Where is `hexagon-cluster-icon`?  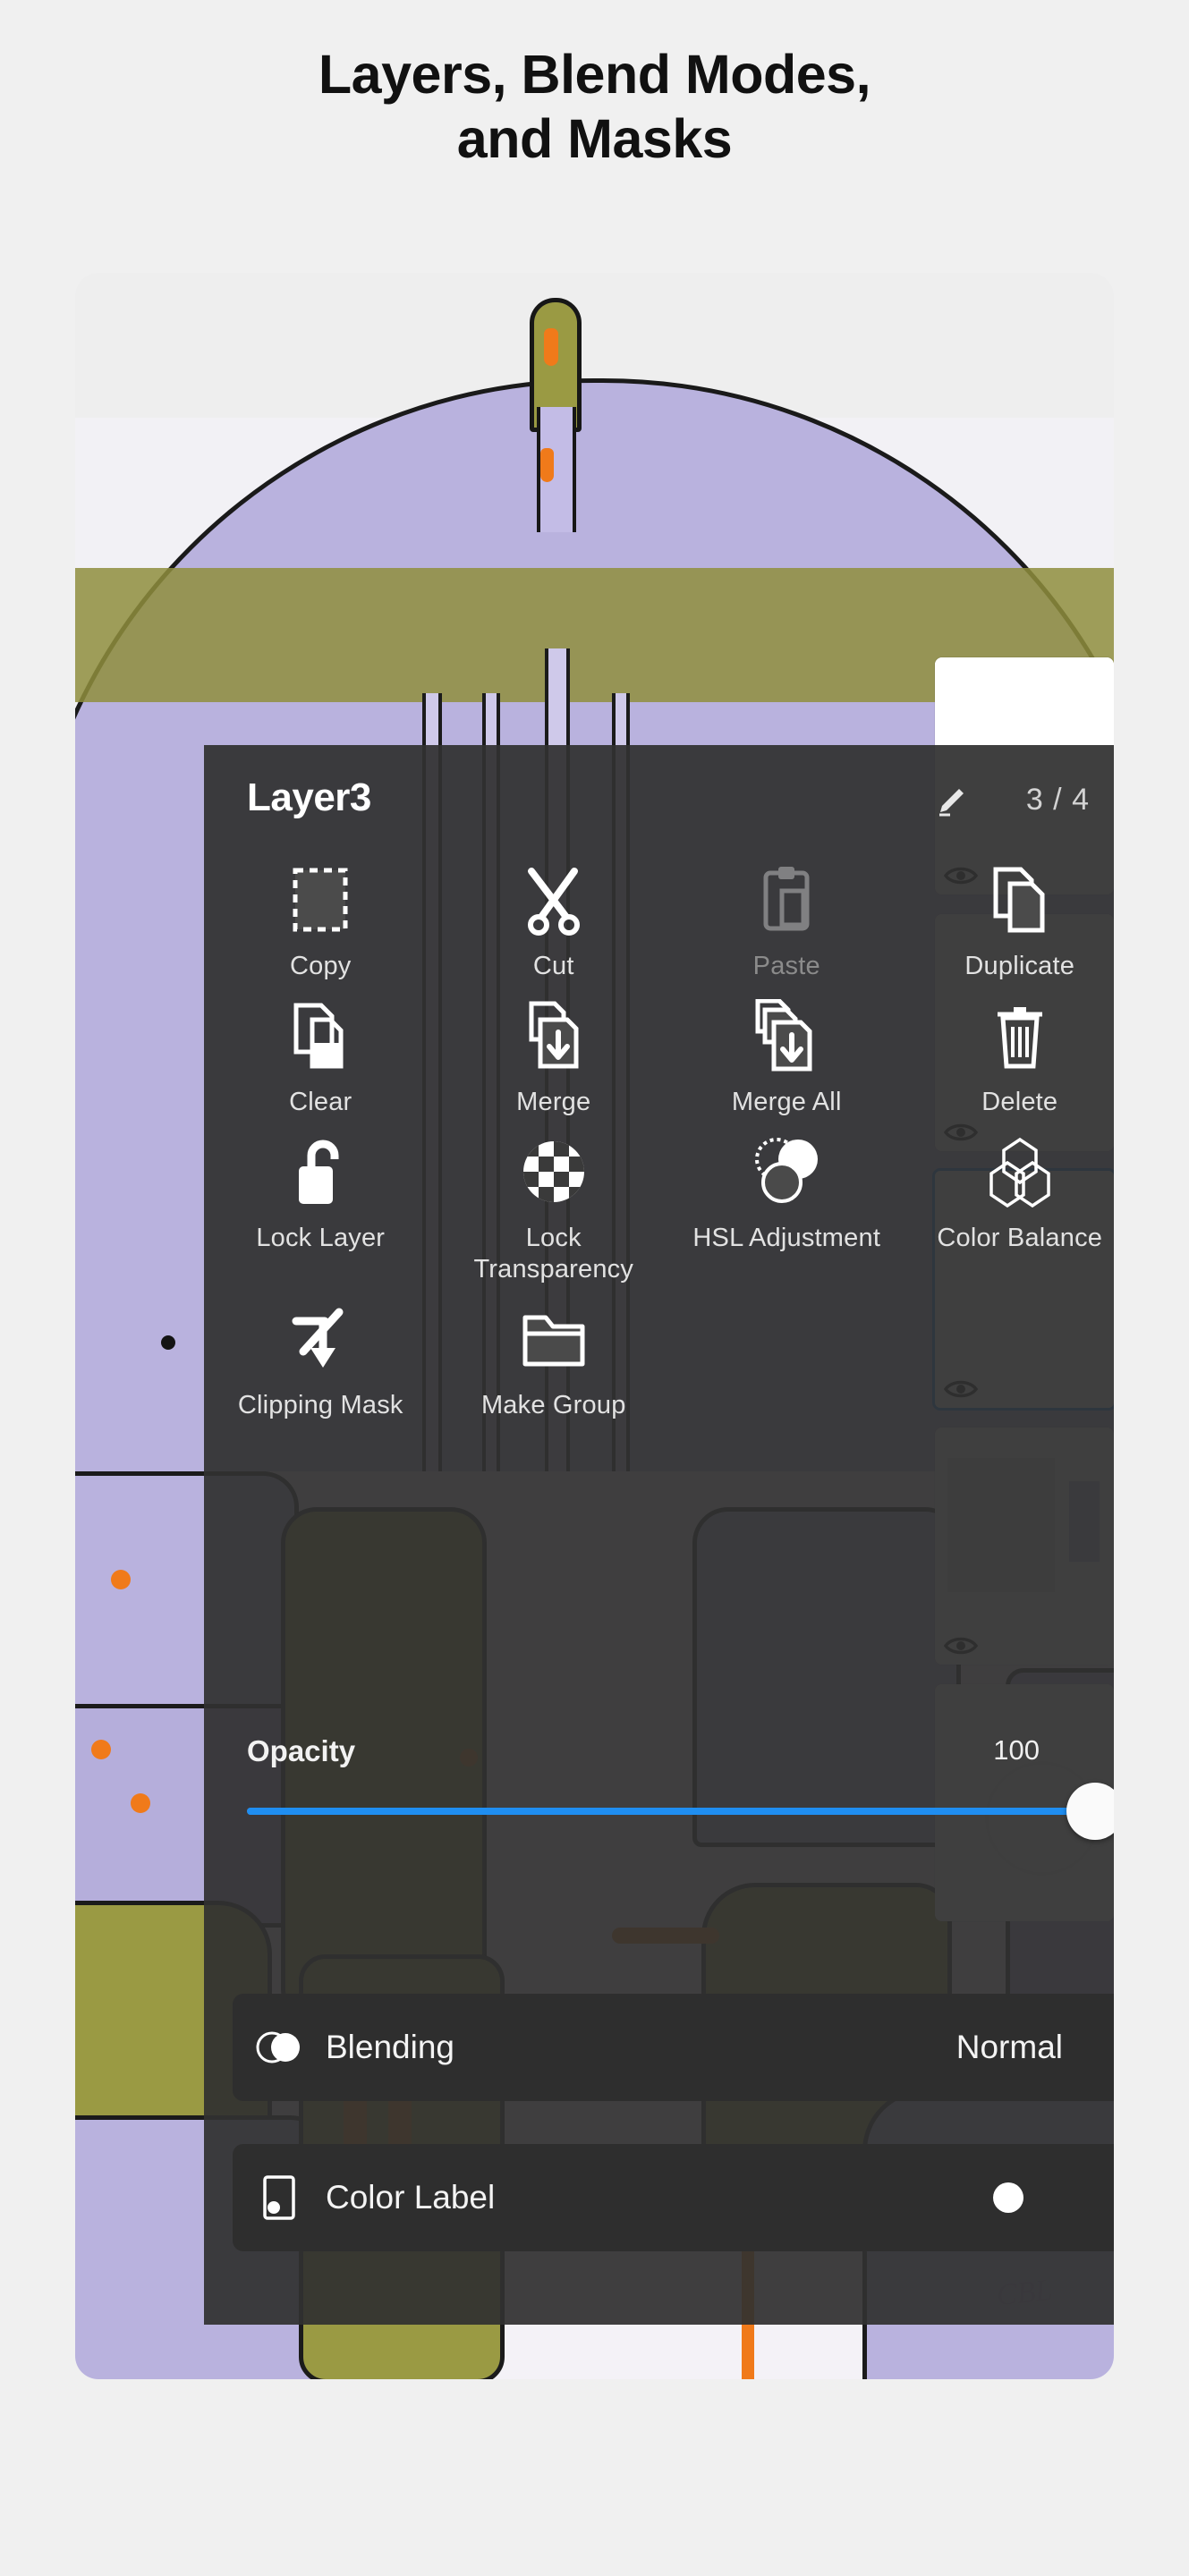 hexagon-cluster-icon is located at coordinates (1009, 1171).